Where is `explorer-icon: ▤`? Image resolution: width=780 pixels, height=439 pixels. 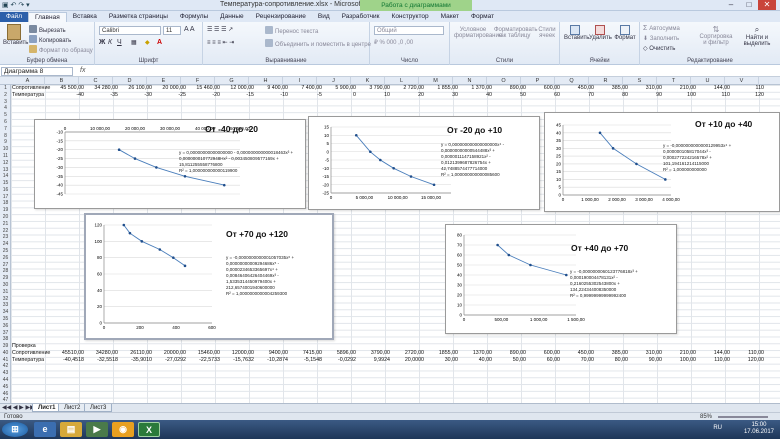 explorer-icon: ▤ is located at coordinates (71, 429).